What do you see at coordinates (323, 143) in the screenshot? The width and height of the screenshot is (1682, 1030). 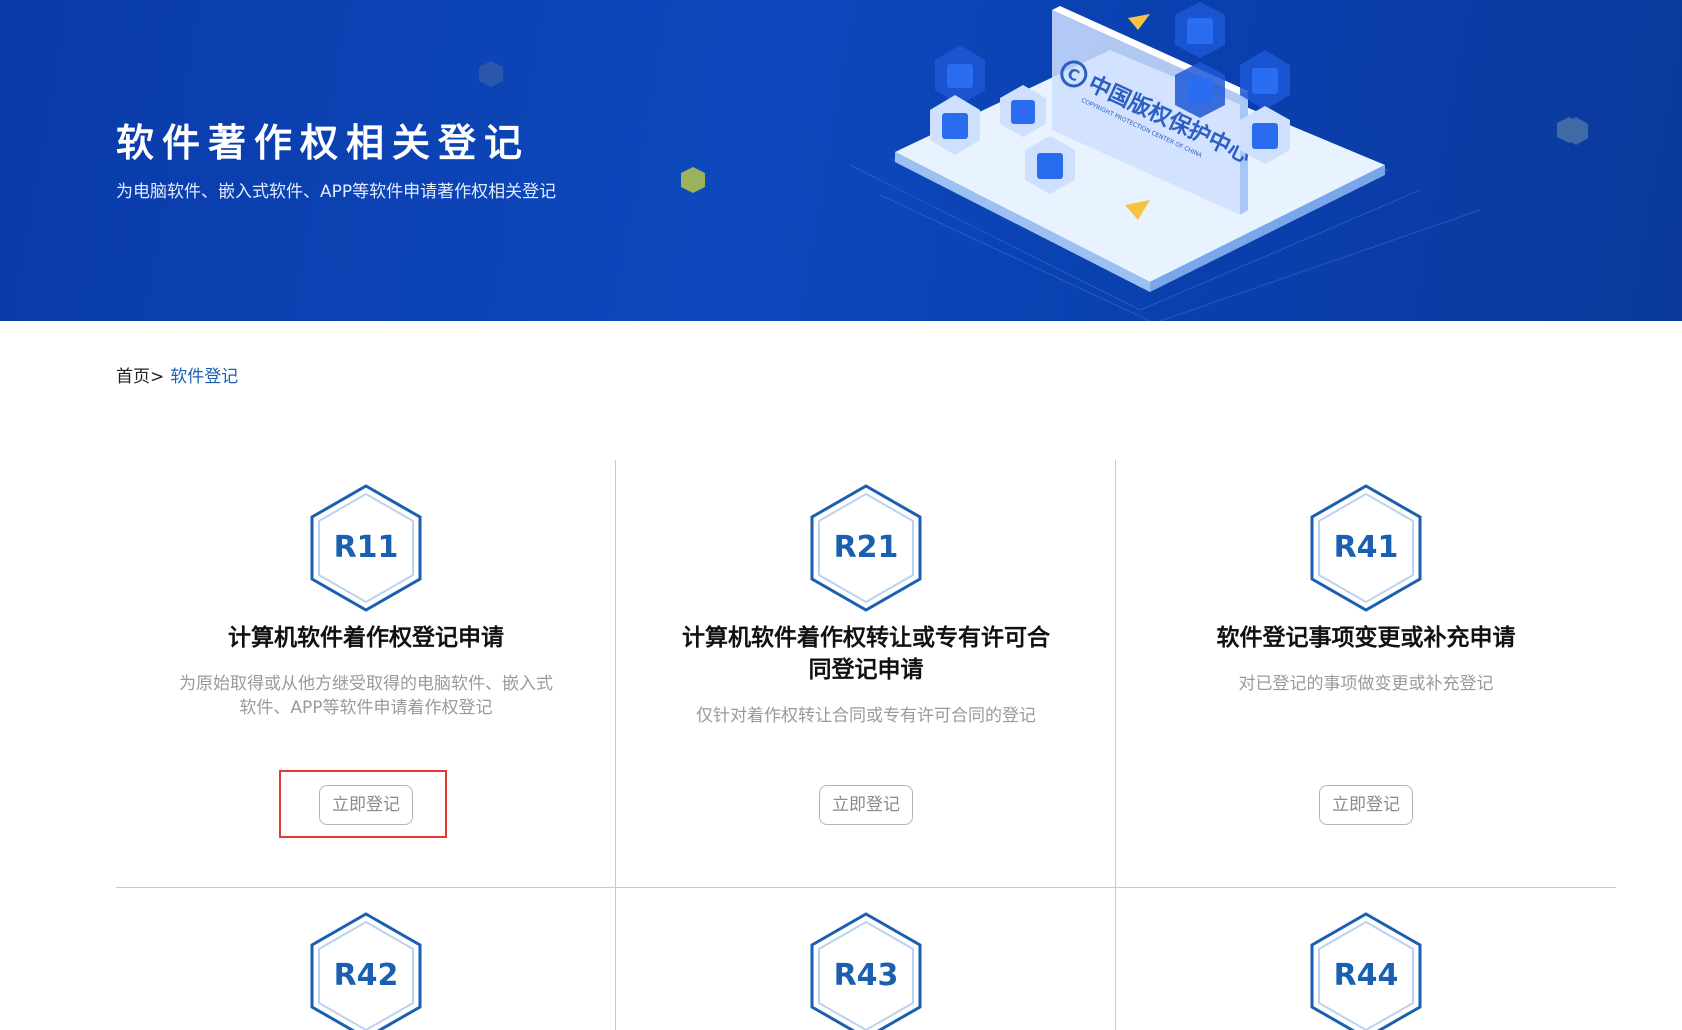 I see `banner-title: 软件著作权相关登记` at bounding box center [323, 143].